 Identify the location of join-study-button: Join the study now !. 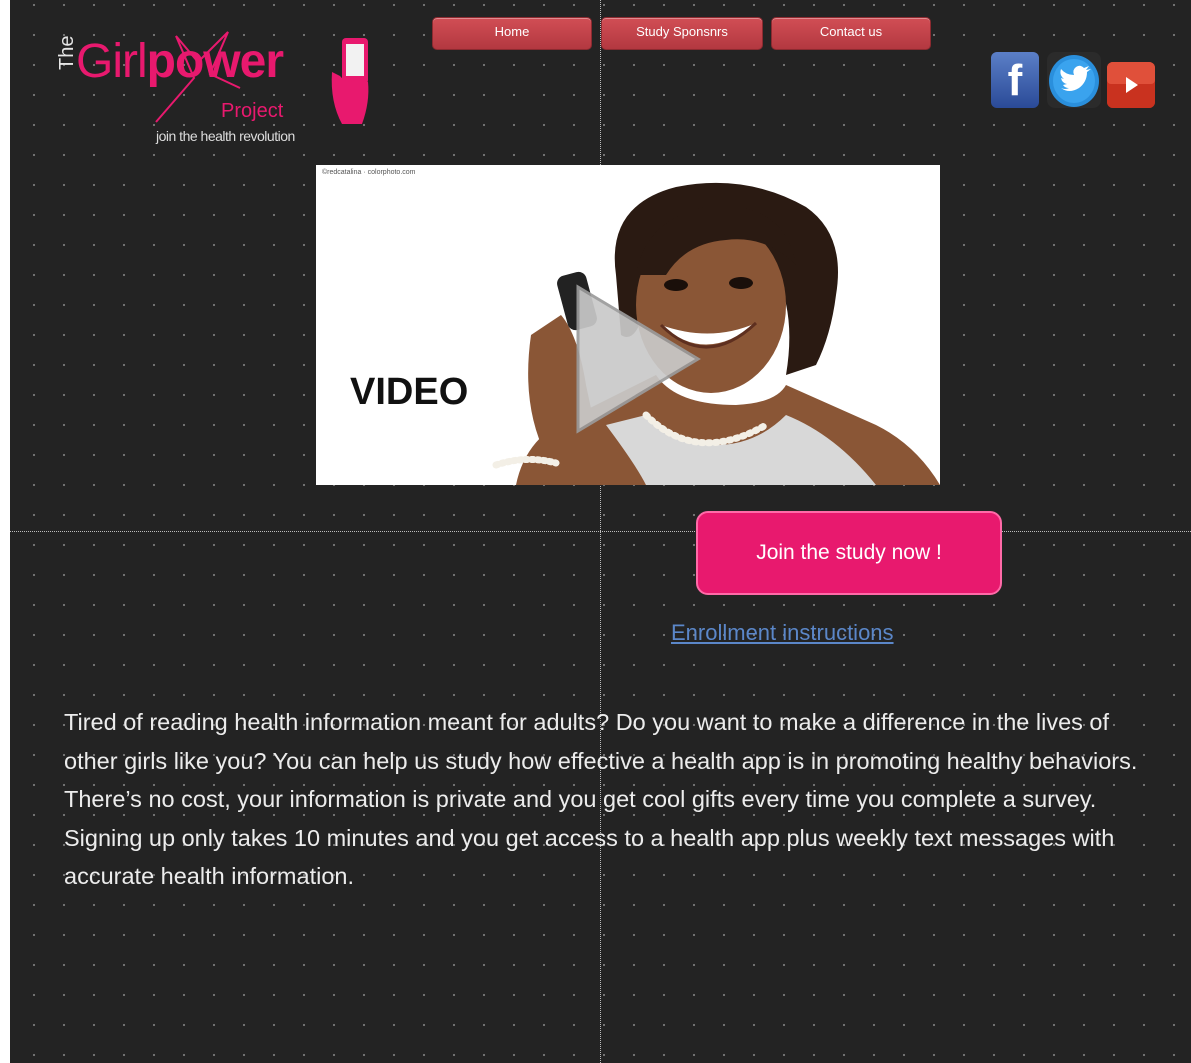
(849, 553).